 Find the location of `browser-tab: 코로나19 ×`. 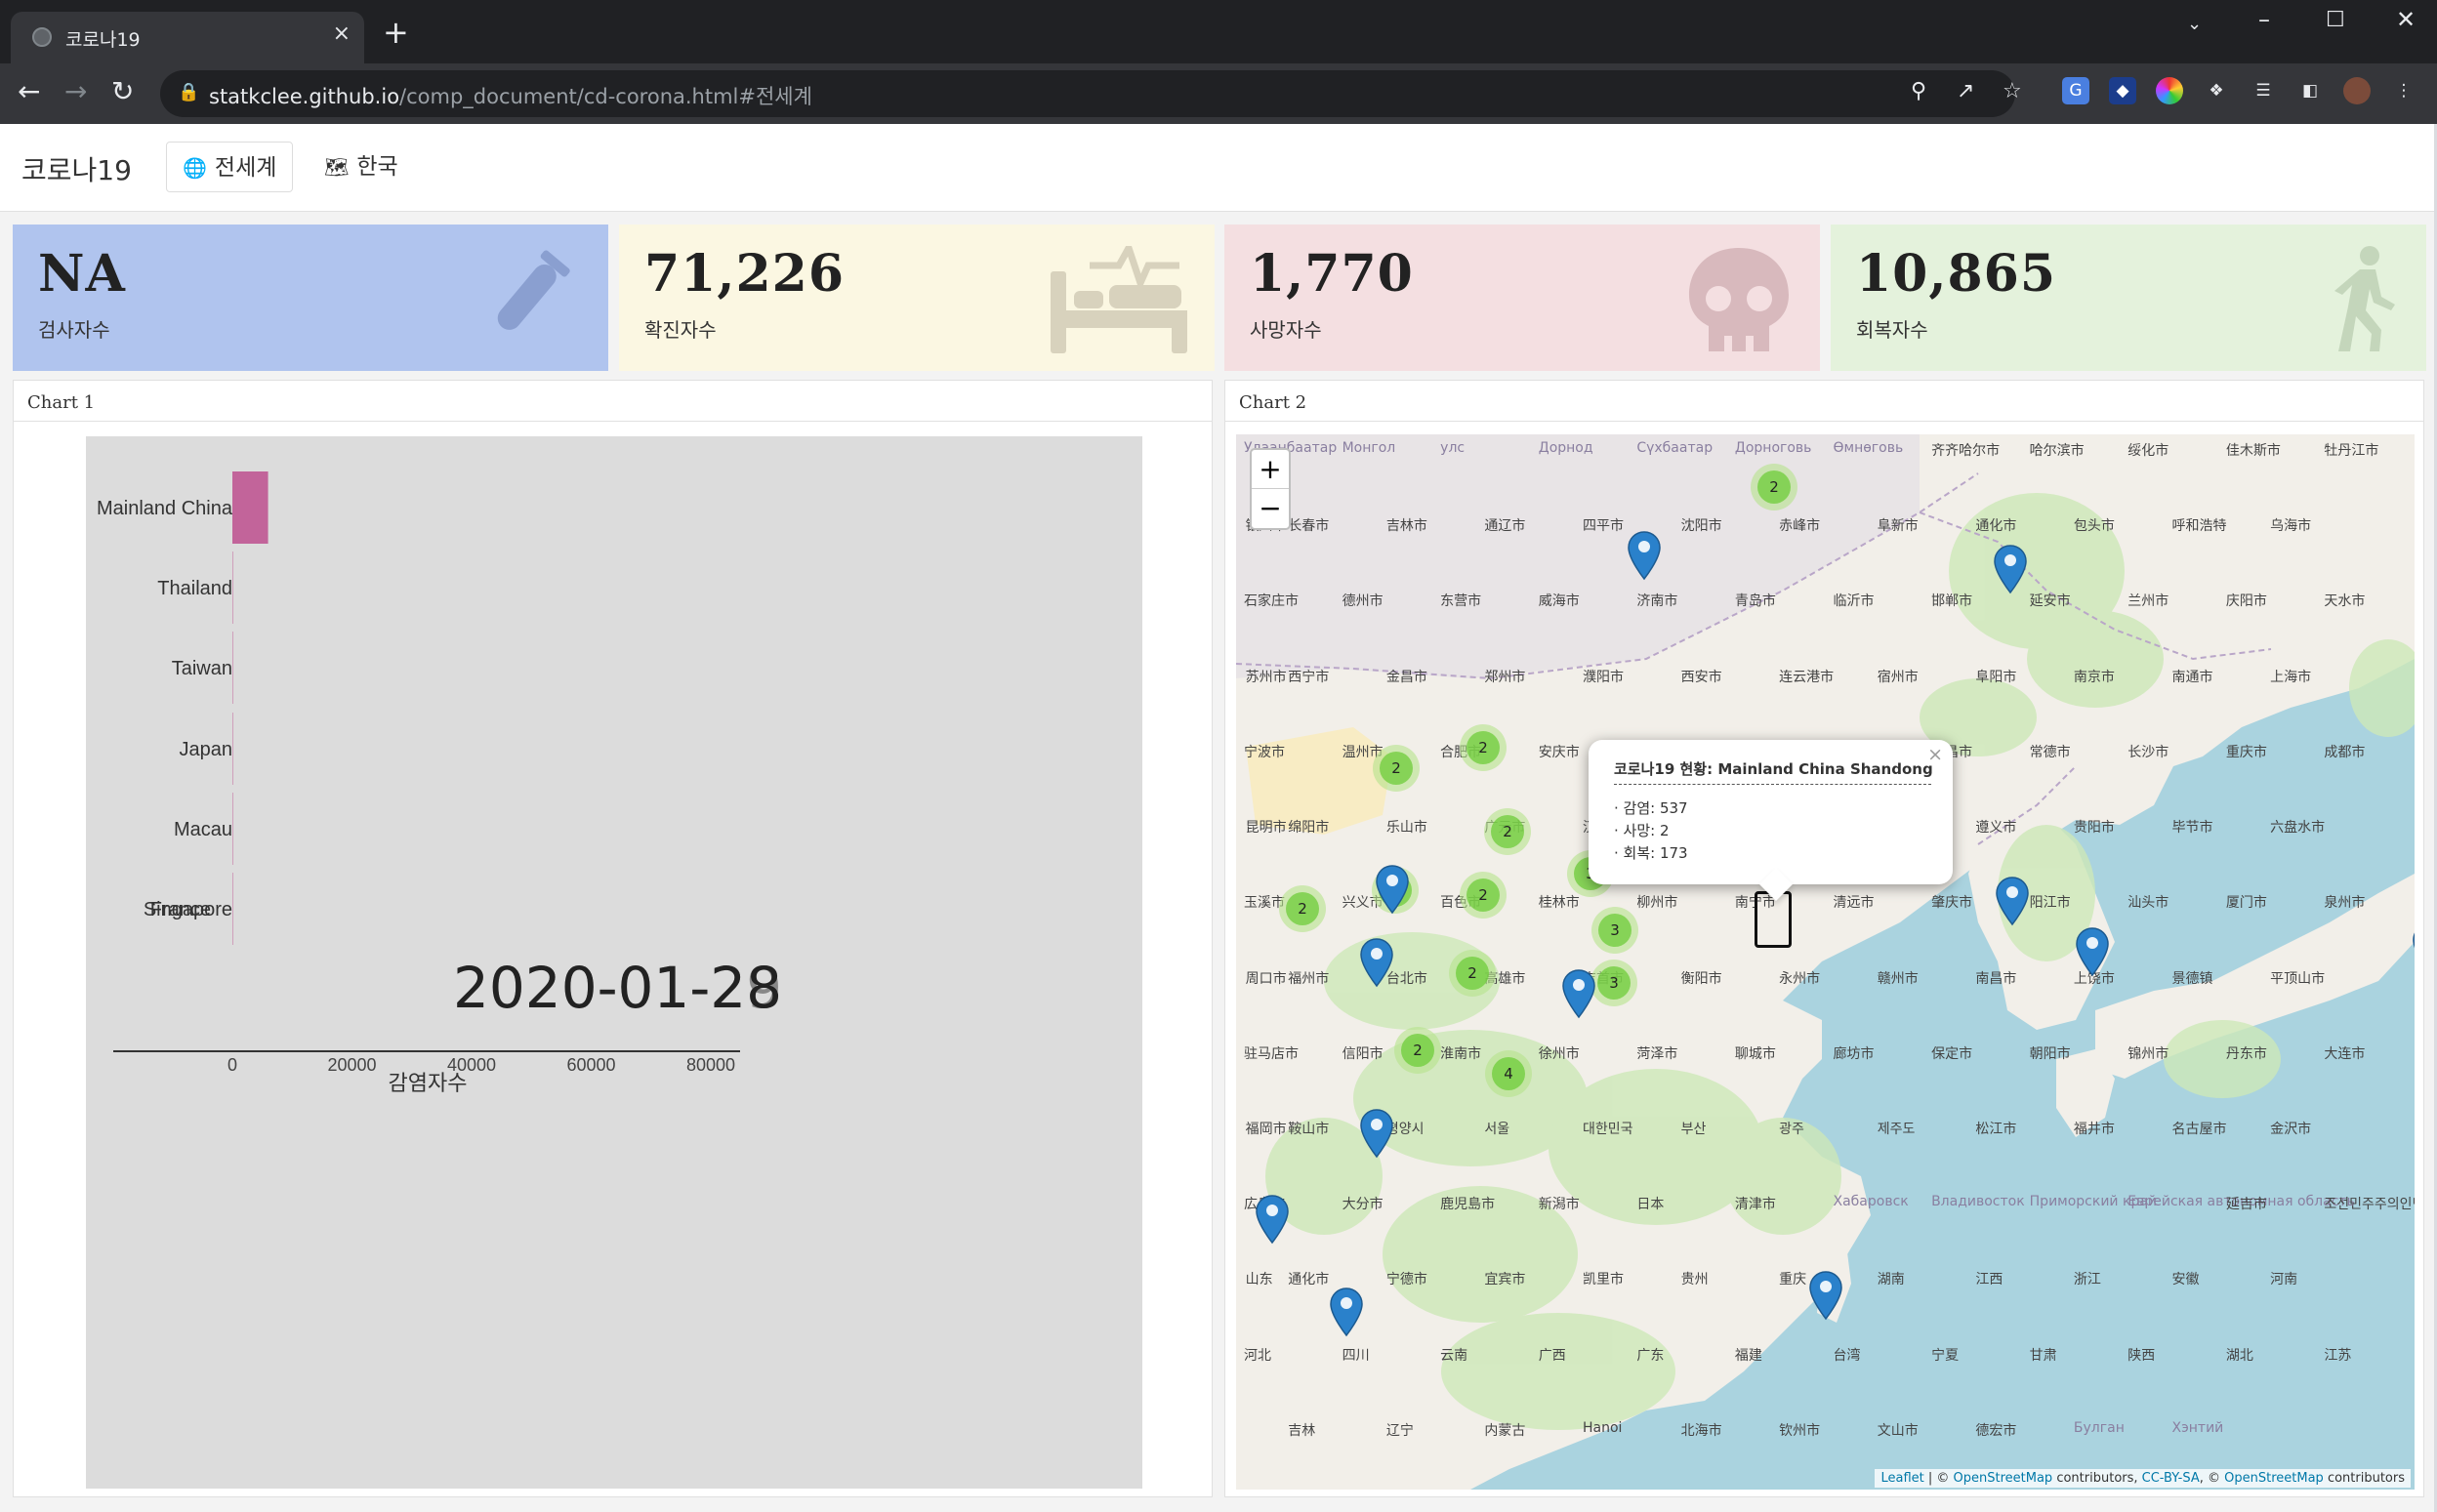

browser-tab: 코로나19 × is located at coordinates (187, 38).